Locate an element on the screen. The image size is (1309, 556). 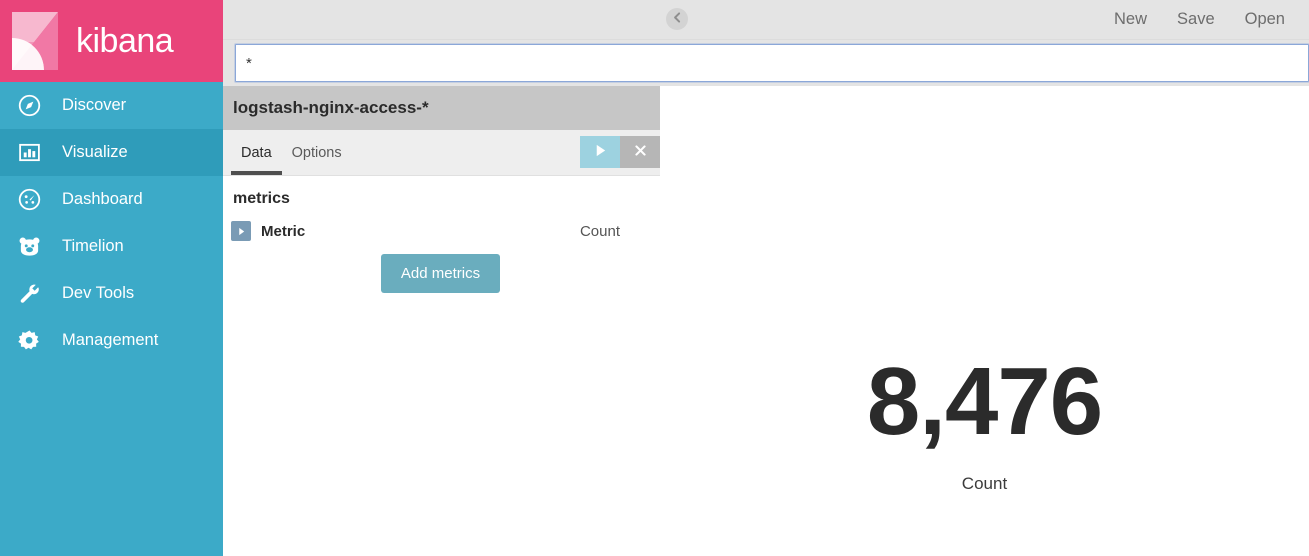
metrics-section-title: metrics is located at coordinates (261, 198).